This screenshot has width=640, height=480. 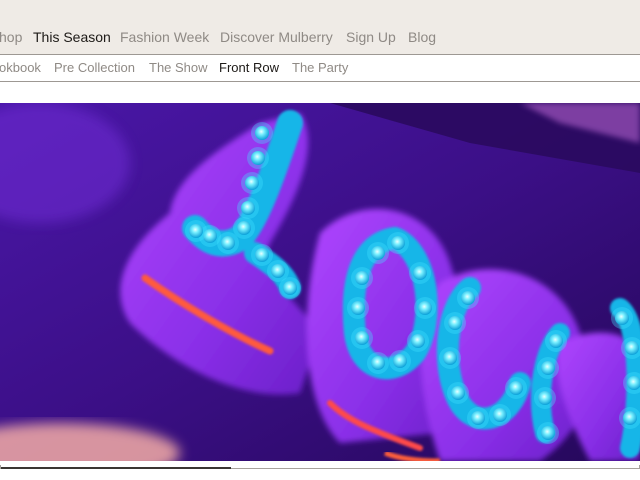 I want to click on subnav-item-lookbook: okbook, so click(x=20, y=68).